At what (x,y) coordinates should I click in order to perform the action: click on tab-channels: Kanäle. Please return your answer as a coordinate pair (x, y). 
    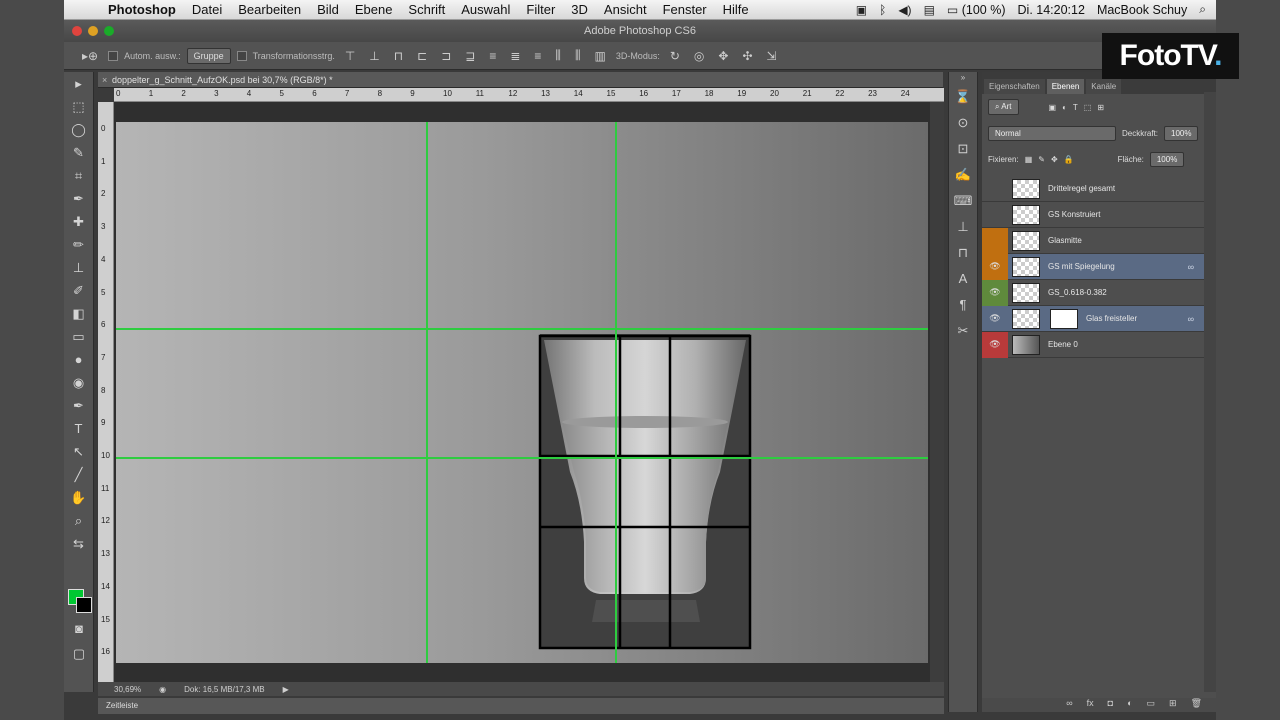
    Looking at the image, I should click on (1104, 86).